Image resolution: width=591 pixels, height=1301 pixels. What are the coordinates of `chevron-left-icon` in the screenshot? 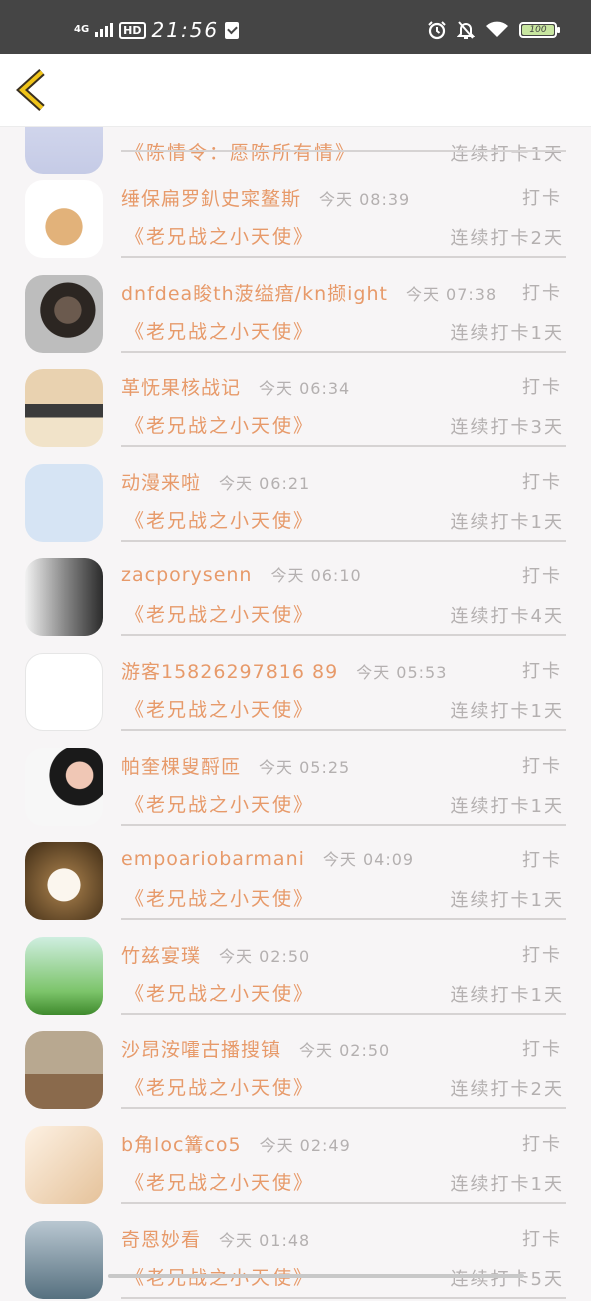 It's located at (34, 90).